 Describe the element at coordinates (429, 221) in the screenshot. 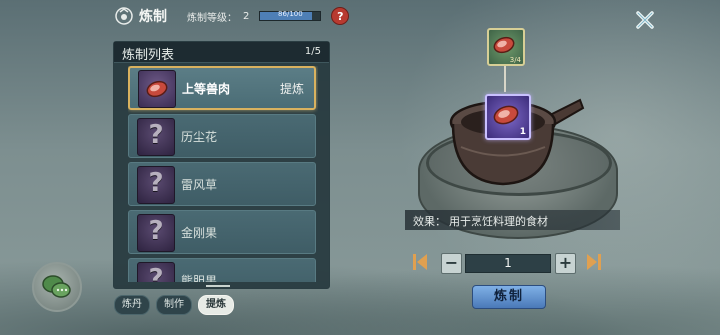

I see `effect-label: 效果：` at that location.